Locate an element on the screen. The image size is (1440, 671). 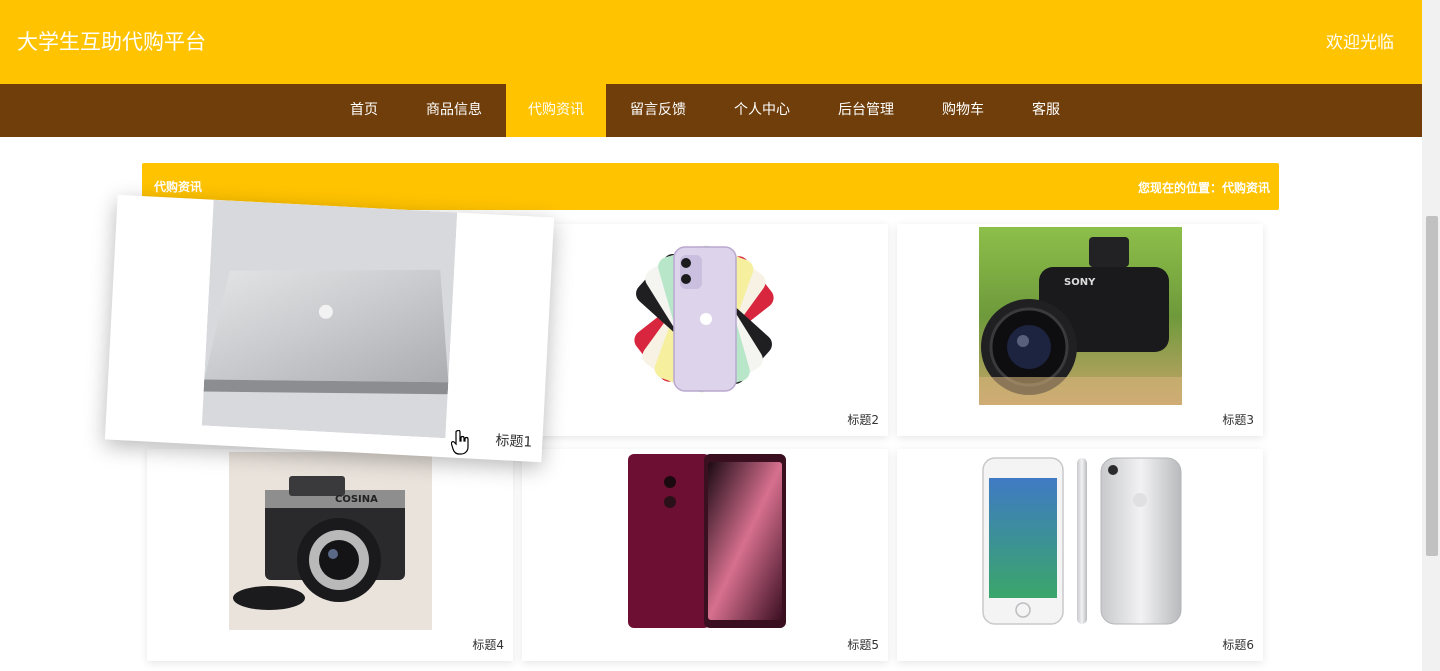
nav-item-admin: 后台管理 is located at coordinates (866, 110).